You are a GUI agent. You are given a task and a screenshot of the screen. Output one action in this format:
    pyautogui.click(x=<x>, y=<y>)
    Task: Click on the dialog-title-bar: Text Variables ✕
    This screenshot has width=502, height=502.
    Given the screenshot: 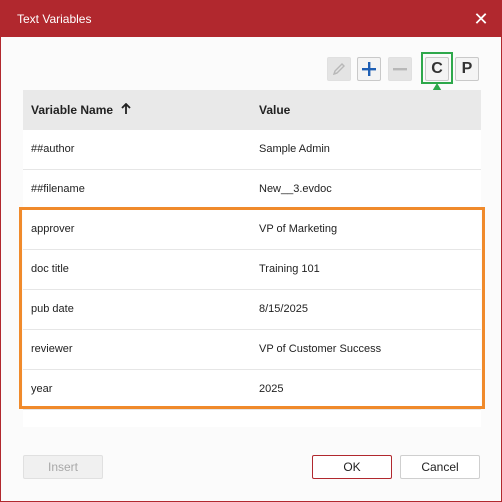 What is the action you would take?
    pyautogui.click(x=251, y=19)
    